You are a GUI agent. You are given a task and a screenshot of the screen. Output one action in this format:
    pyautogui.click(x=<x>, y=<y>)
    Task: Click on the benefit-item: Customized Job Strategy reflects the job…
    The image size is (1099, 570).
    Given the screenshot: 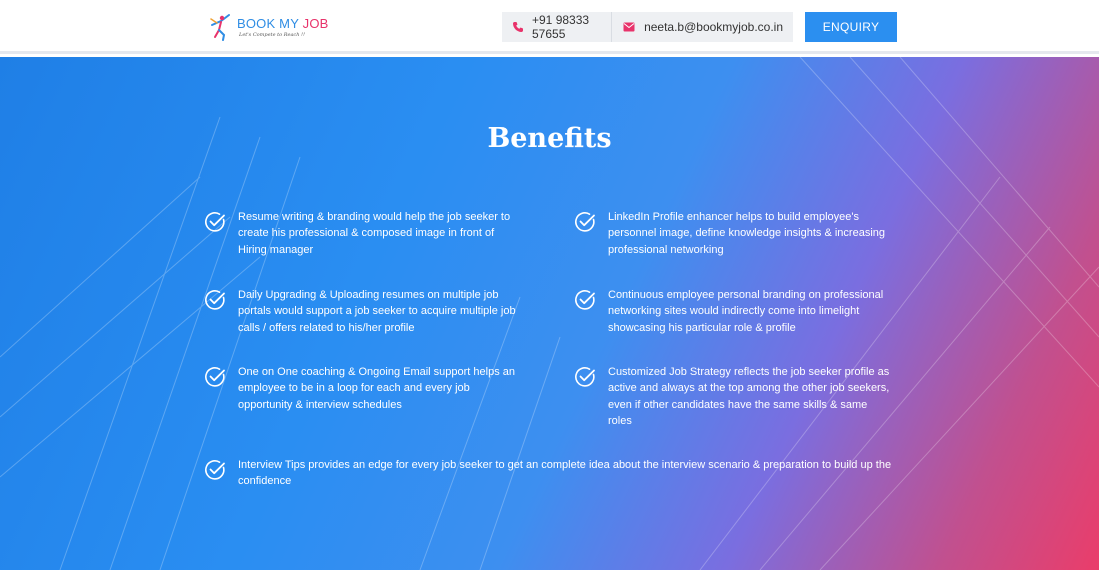 What is the action you would take?
    pyautogui.click(x=734, y=396)
    